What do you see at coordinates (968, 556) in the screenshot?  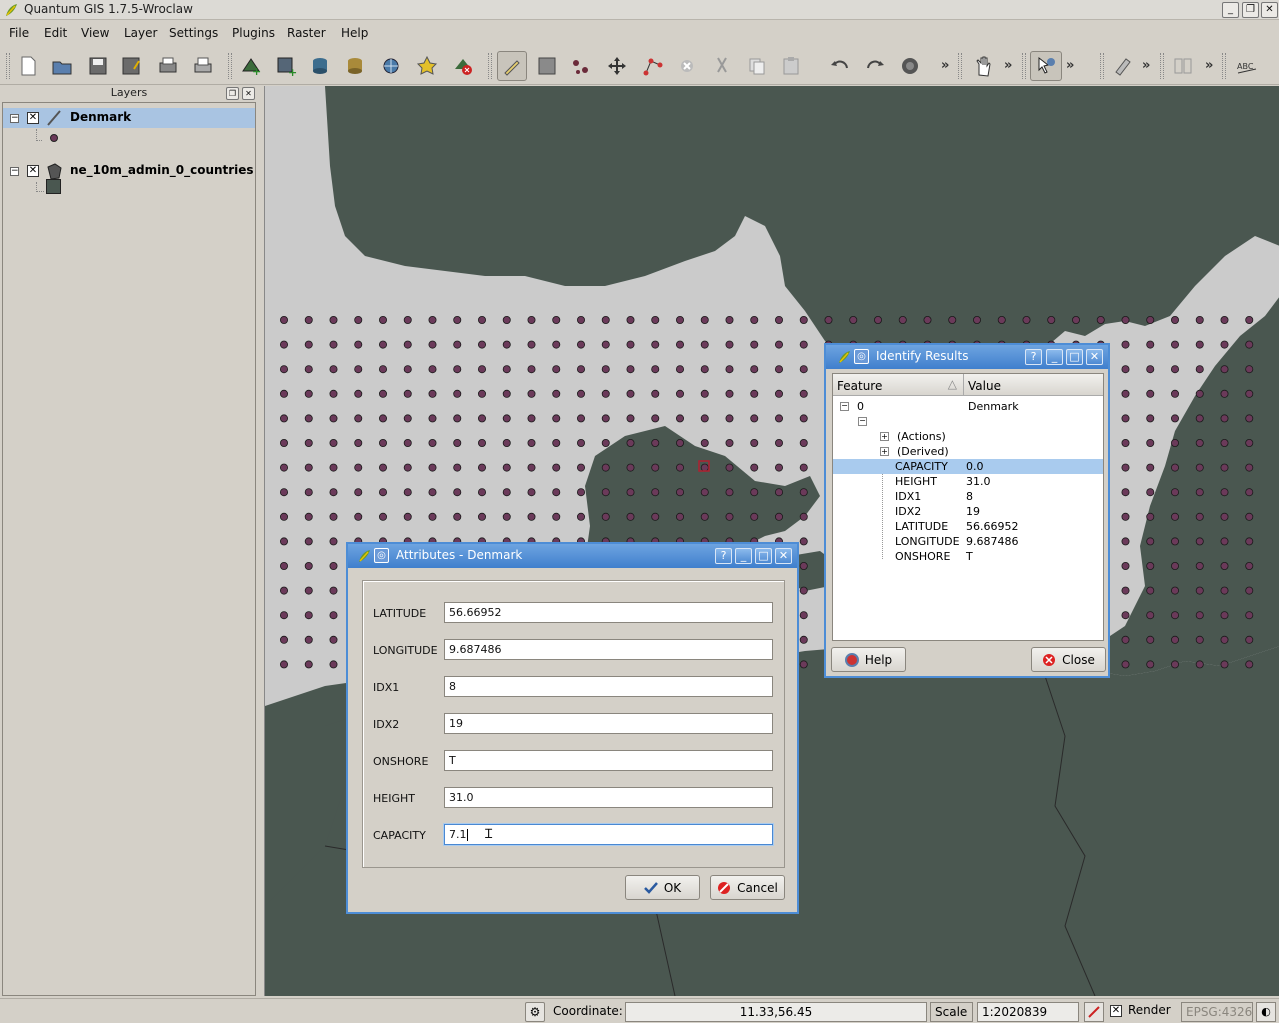 I see `attribute-row: ONSHORE T` at bounding box center [968, 556].